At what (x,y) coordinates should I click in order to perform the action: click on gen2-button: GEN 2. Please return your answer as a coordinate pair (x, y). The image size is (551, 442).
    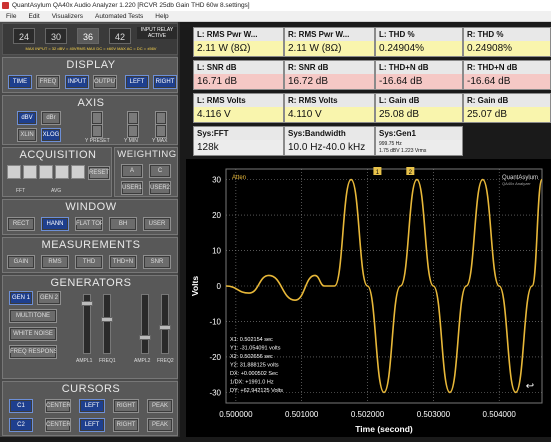
    Looking at the image, I should click on (49, 298).